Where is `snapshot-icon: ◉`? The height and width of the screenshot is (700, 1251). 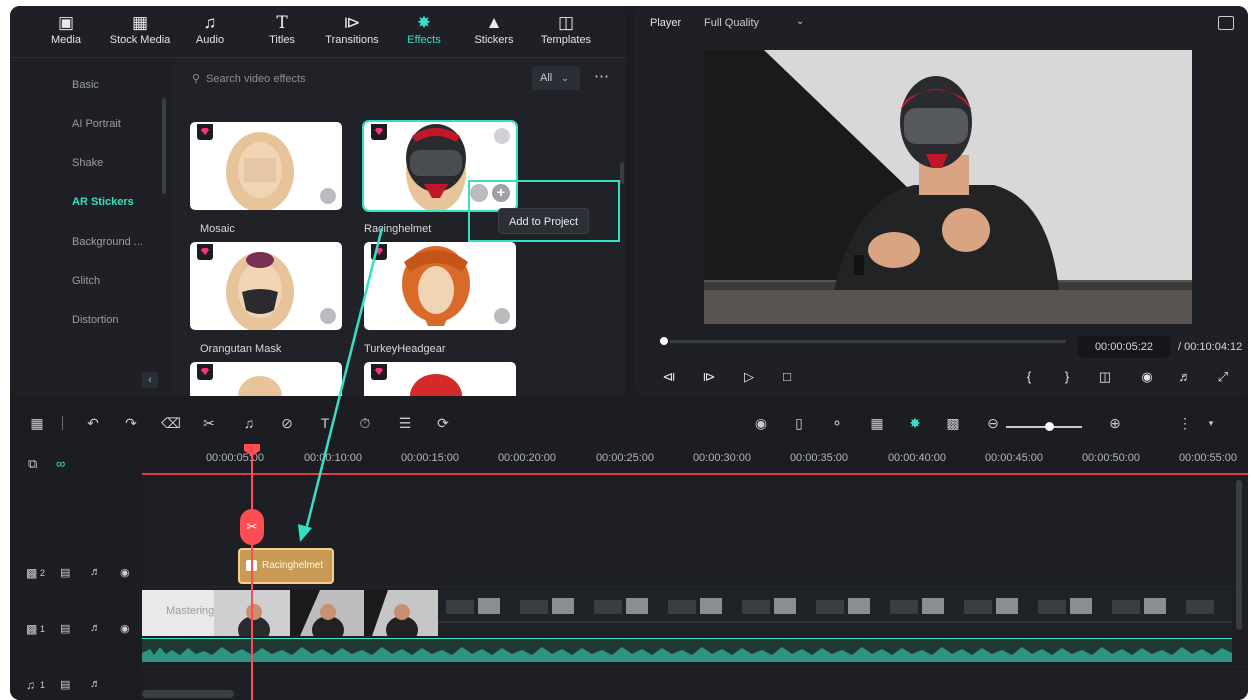
snapshot-icon: ◉ is located at coordinates (1147, 377).